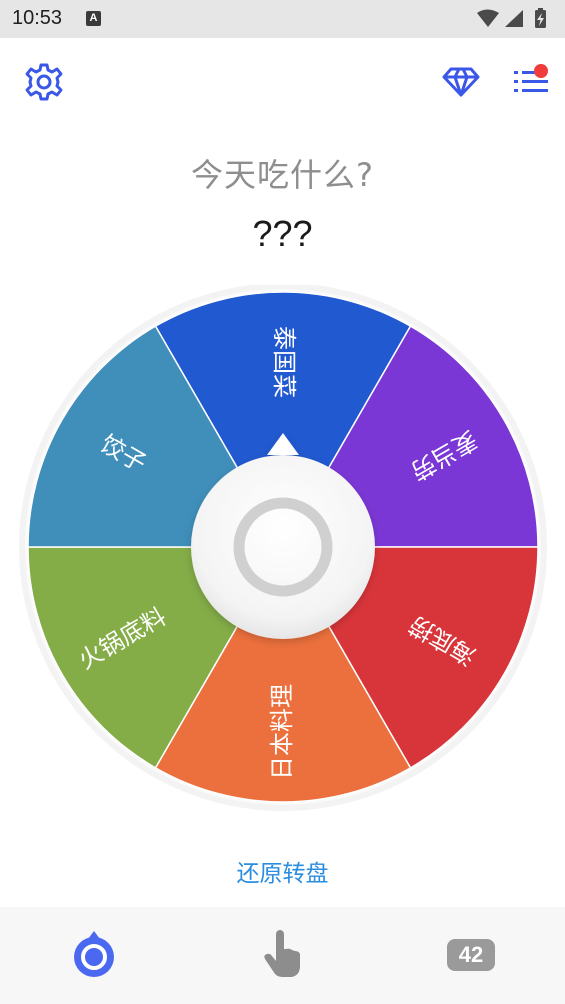 This screenshot has height=1004, width=565. Describe the element at coordinates (37, 18) in the screenshot. I see `status-time: 10:53` at that location.